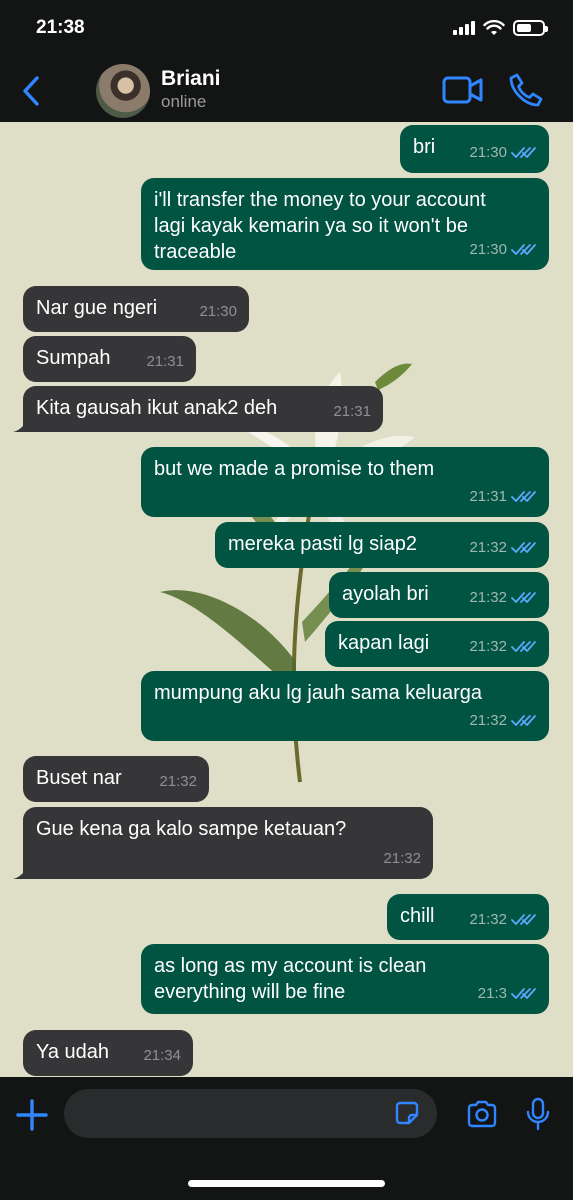 The image size is (573, 1200). I want to click on outgoing-message: chill 21:32, so click(468, 917).